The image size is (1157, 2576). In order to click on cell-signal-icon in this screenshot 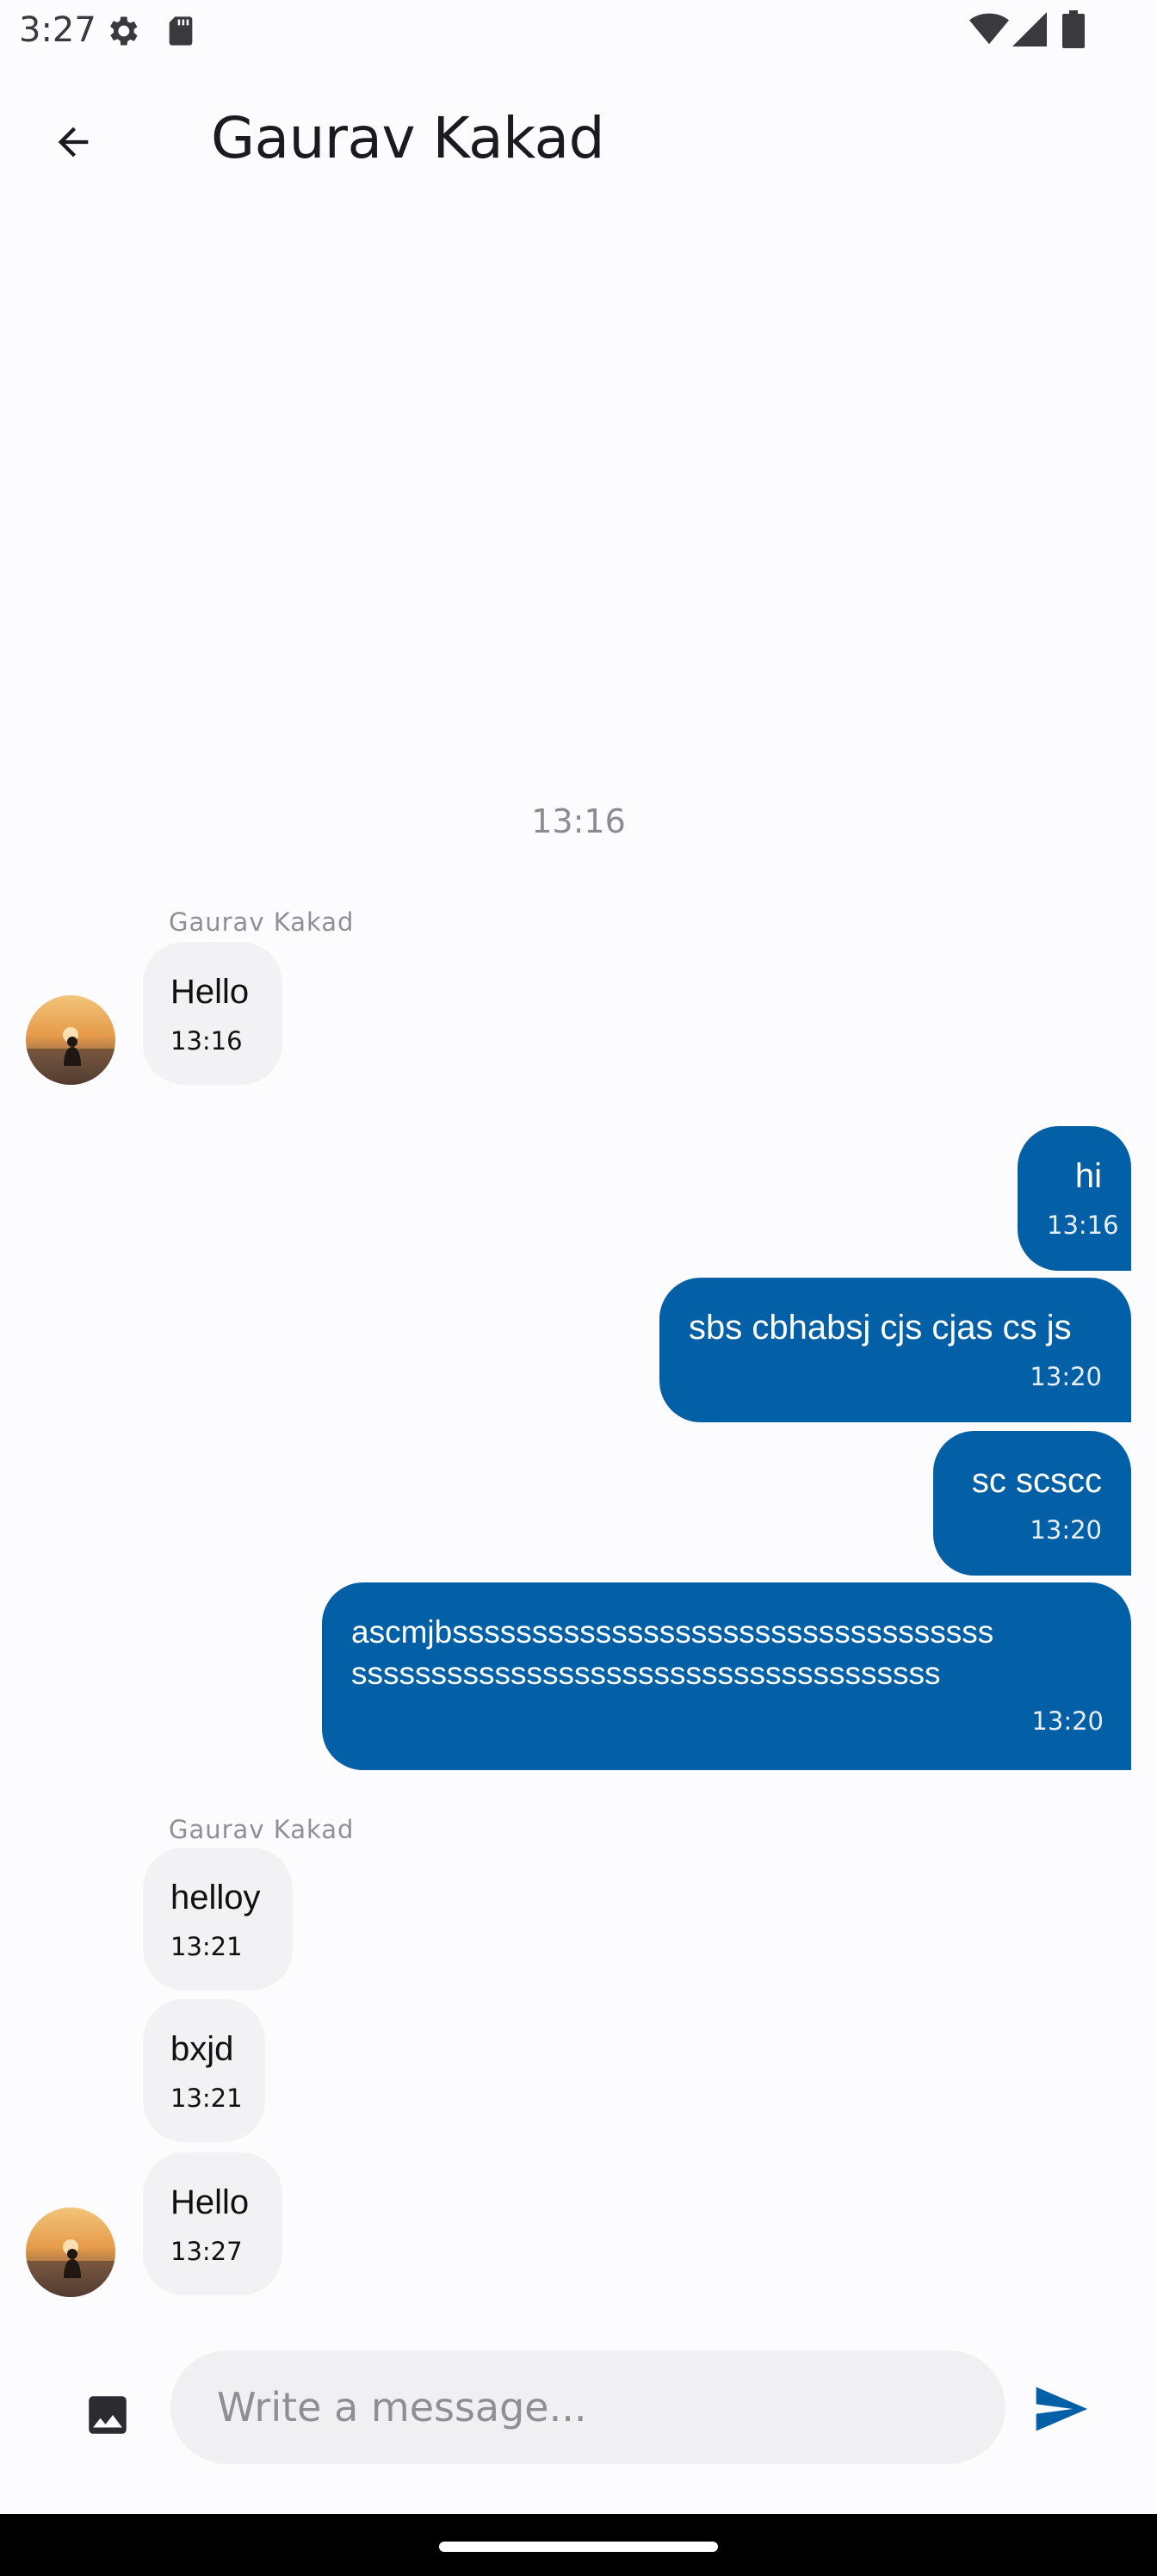, I will do `click(1029, 32)`.